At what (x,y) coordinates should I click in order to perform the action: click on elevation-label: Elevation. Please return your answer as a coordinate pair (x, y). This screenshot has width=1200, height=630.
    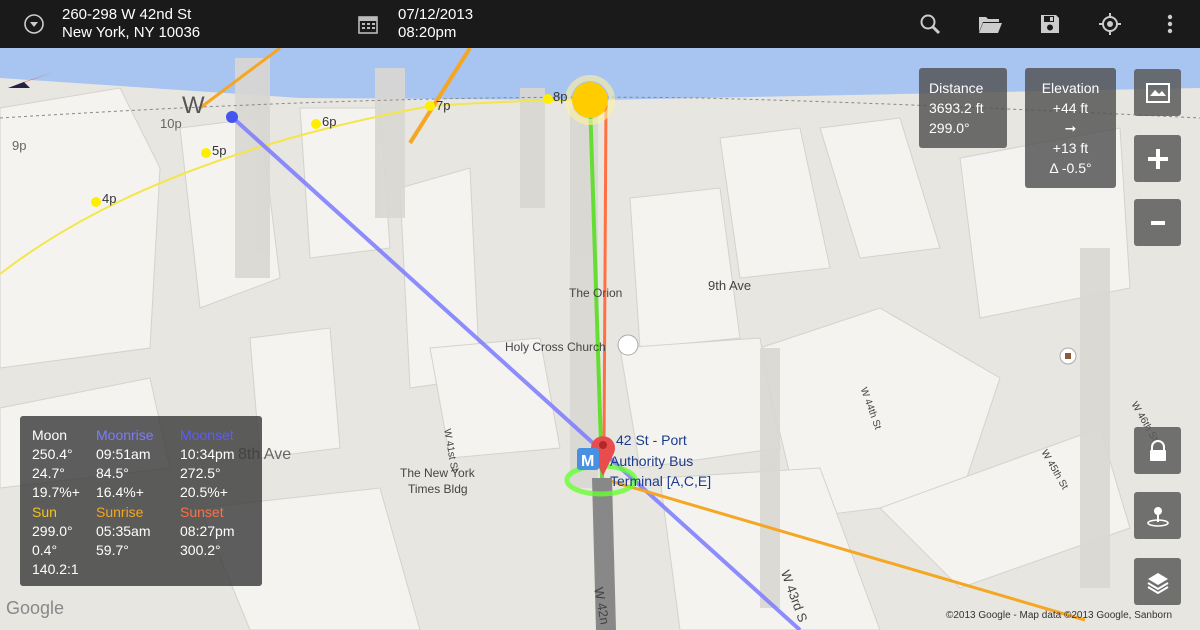
    Looking at the image, I should click on (1070, 88).